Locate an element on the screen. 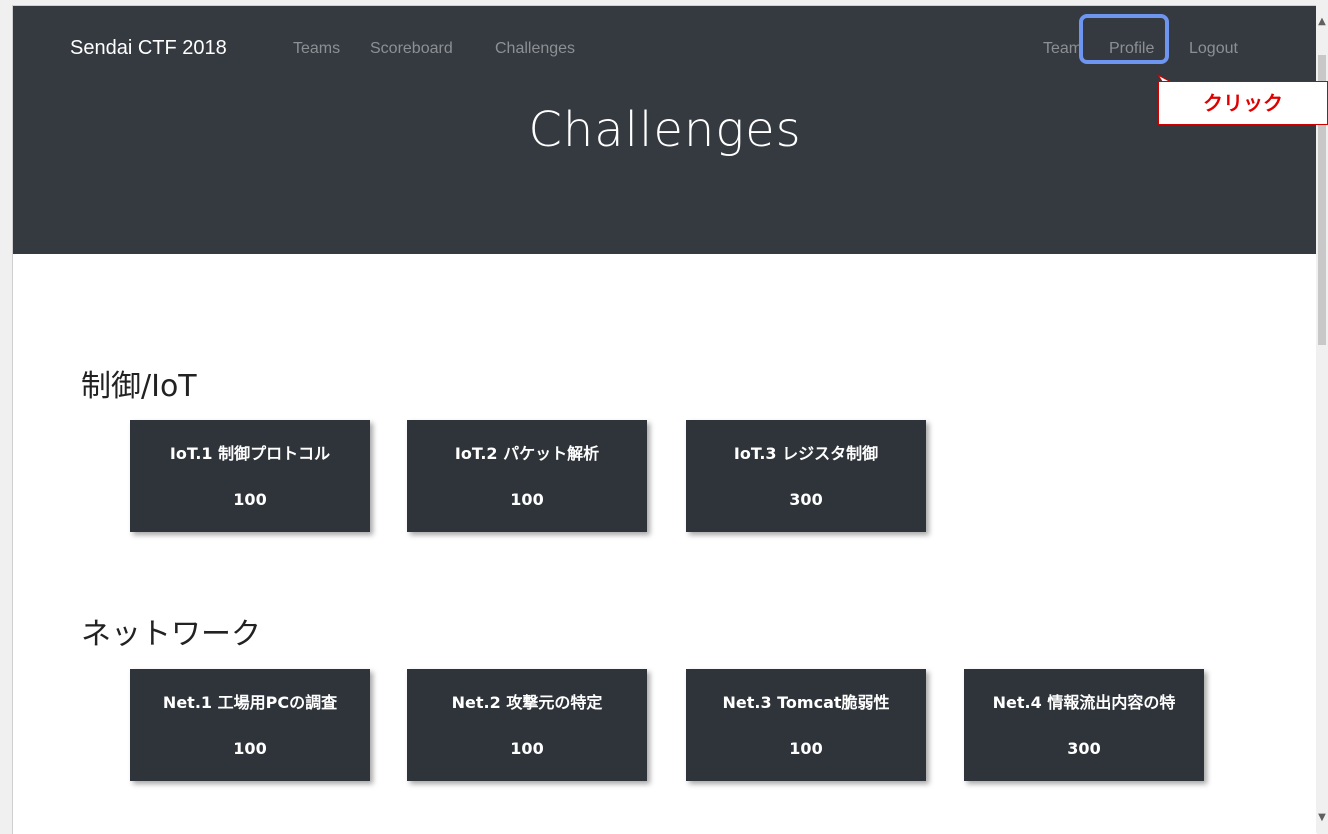  challenge-card: Net.2 攻撃元の特定 100 is located at coordinates (527, 725).